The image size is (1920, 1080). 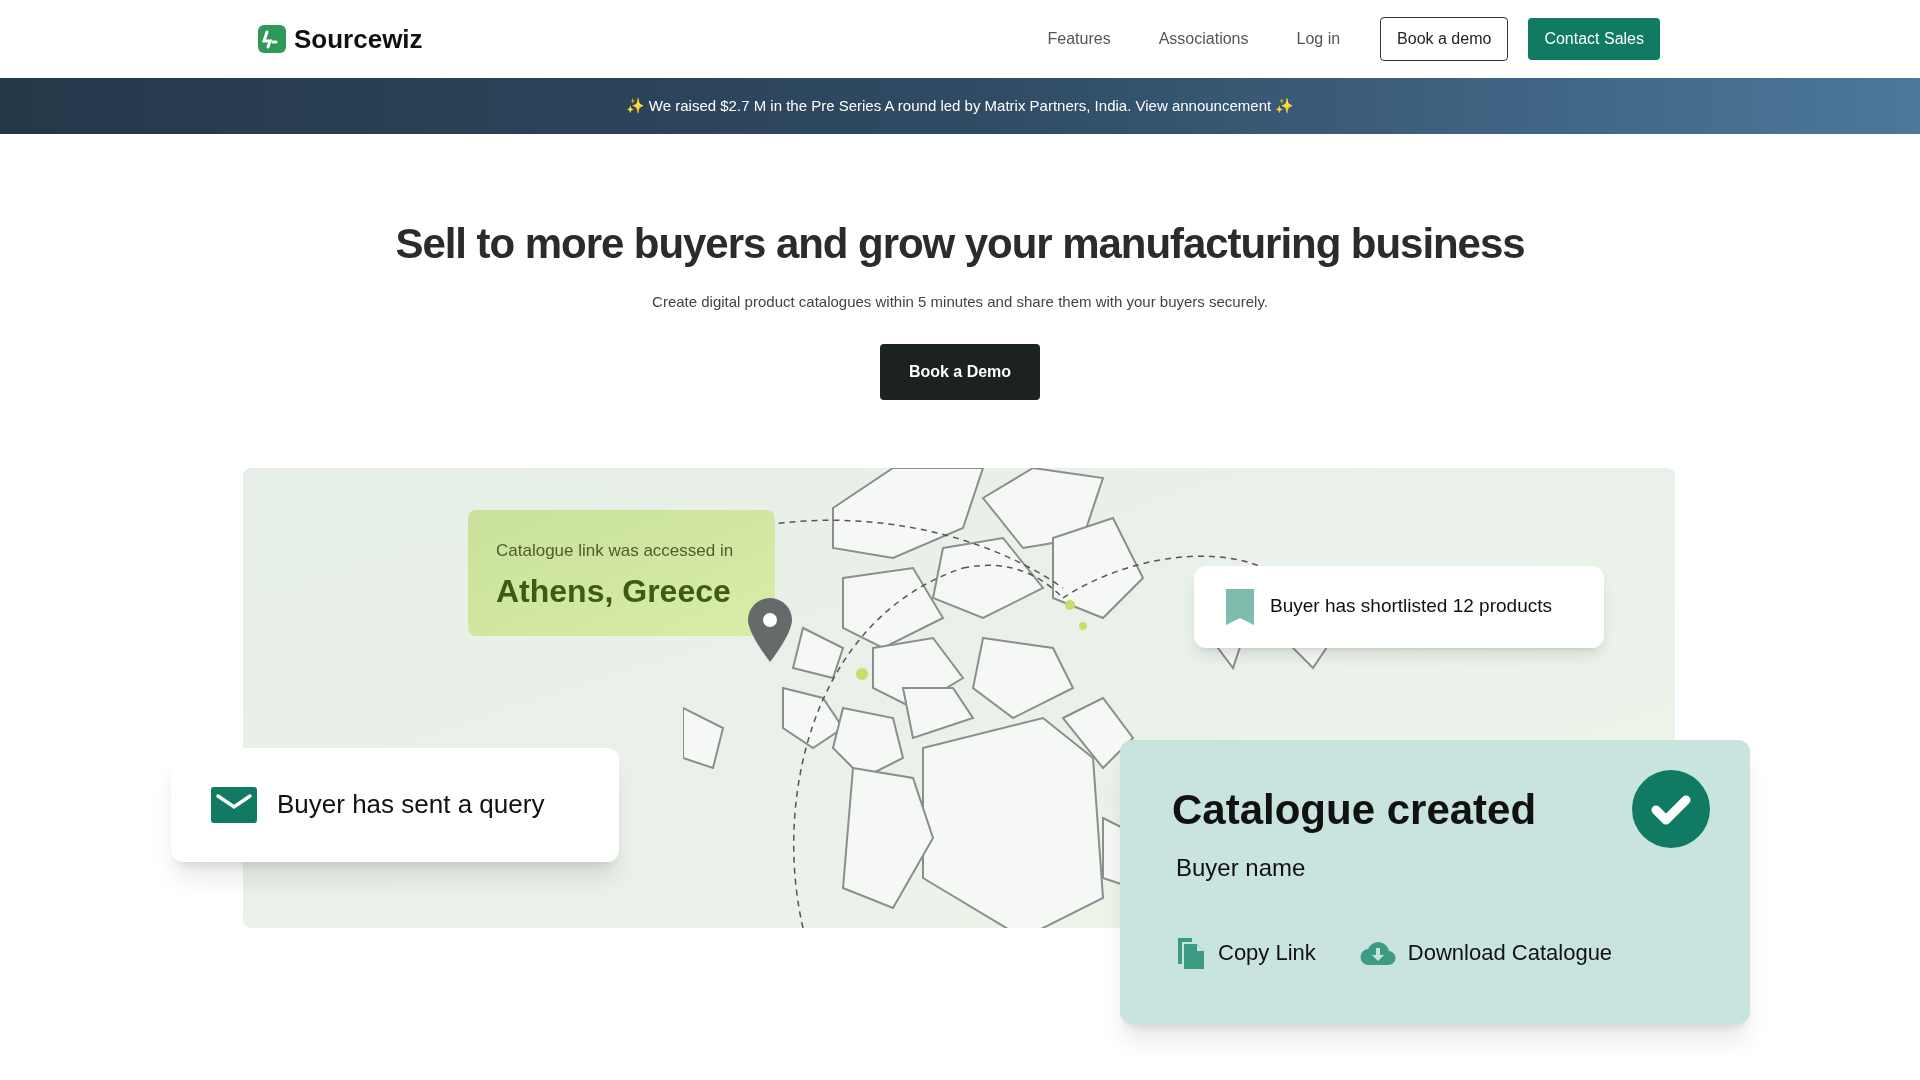 I want to click on announcement-banner: ✨ We raised $2.7 M in the Pre Series A round led by Matrix Partners, India. View announcement ✨, so click(x=960, y=106).